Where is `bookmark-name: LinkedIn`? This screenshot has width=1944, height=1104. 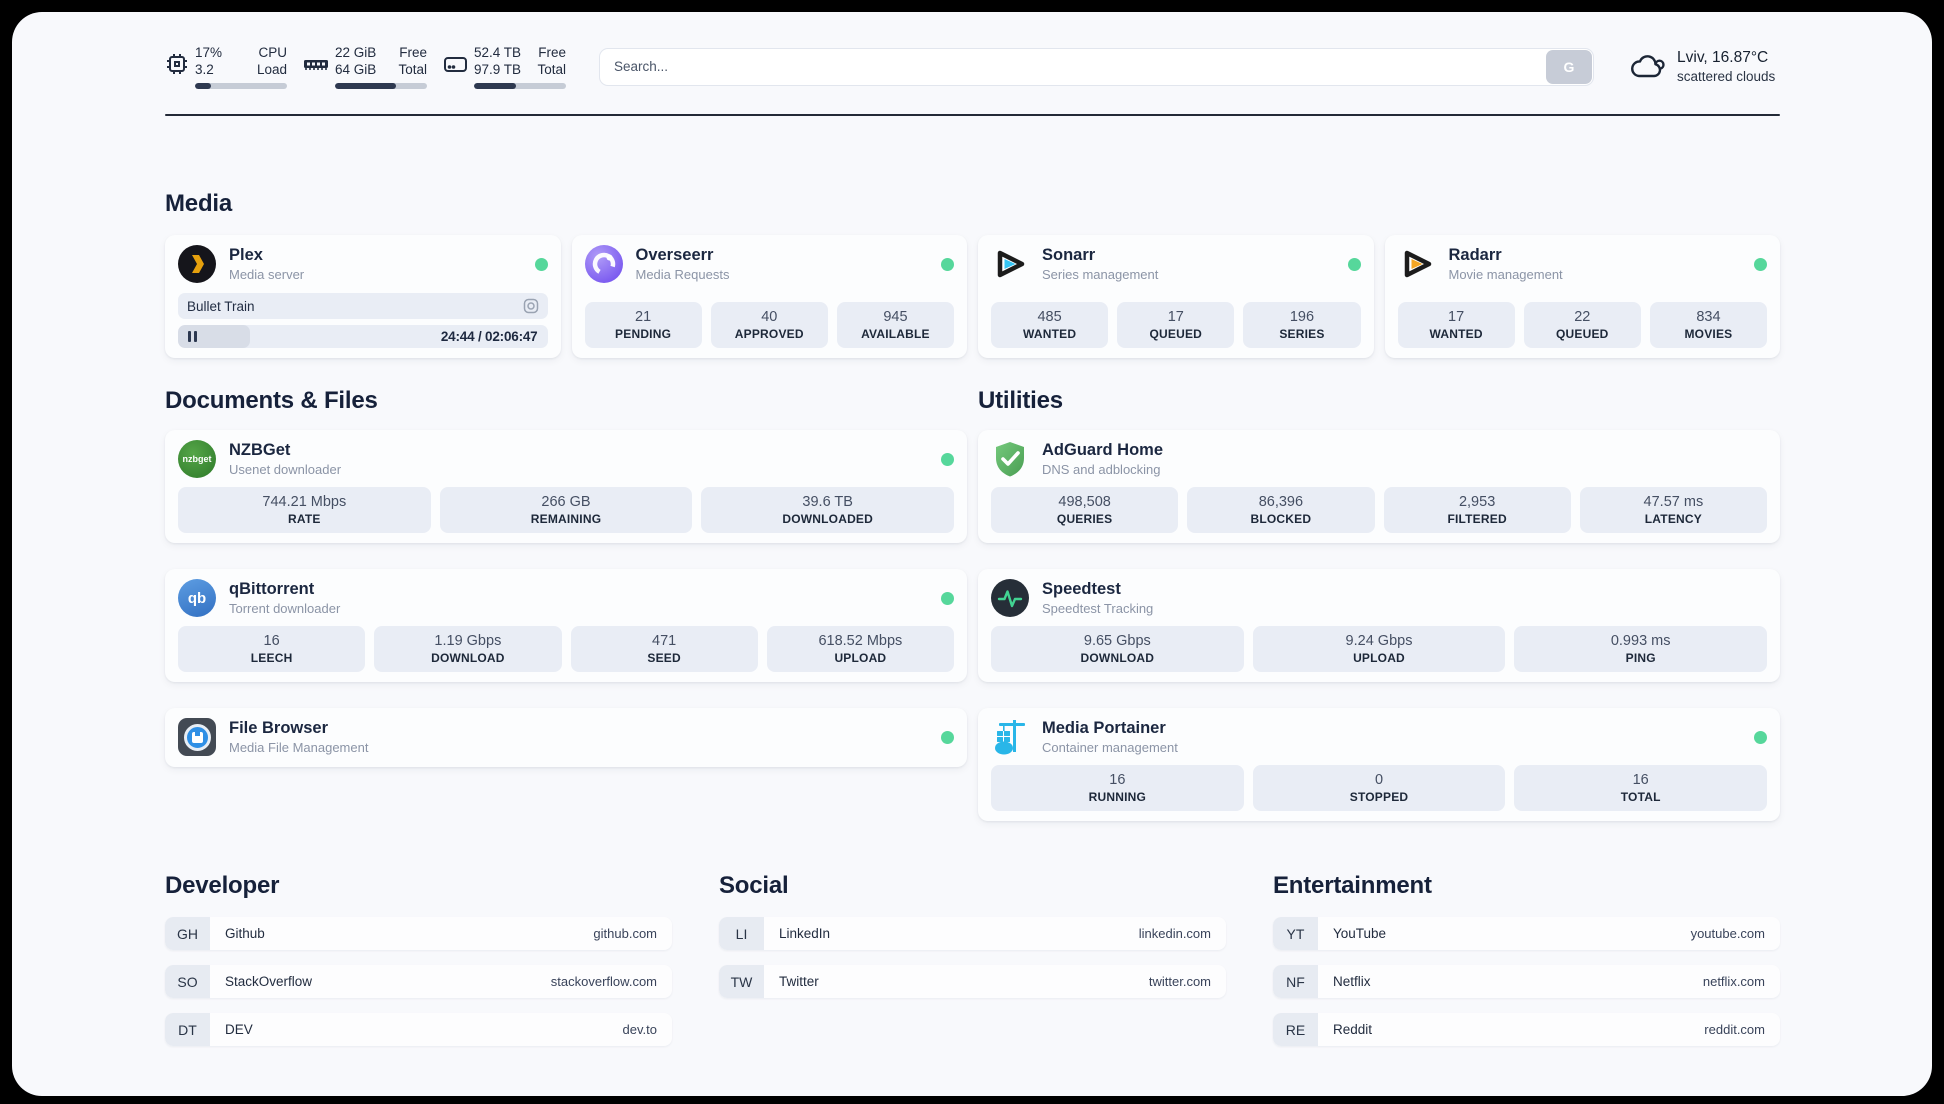
bookmark-name: LinkedIn is located at coordinates (805, 933).